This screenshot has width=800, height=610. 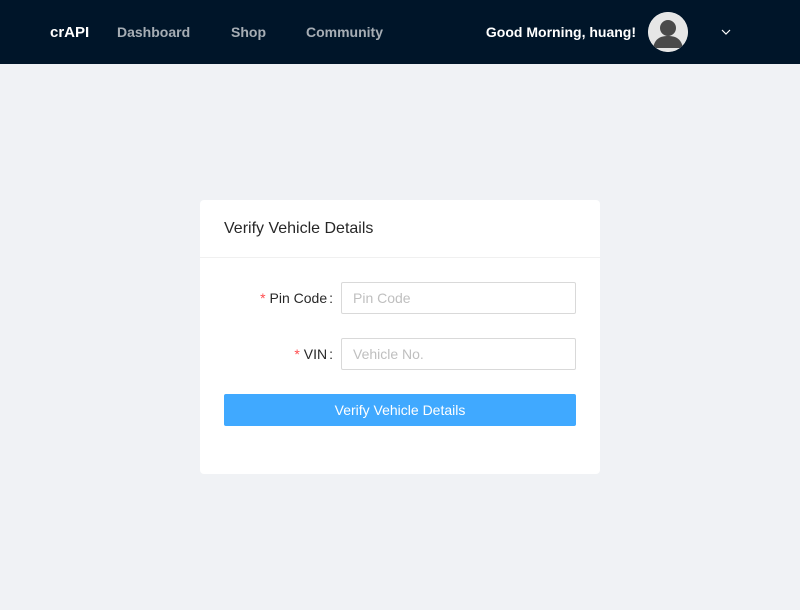 What do you see at coordinates (560, 32) in the screenshot?
I see `greeting-text: Good Morning, huang!` at bounding box center [560, 32].